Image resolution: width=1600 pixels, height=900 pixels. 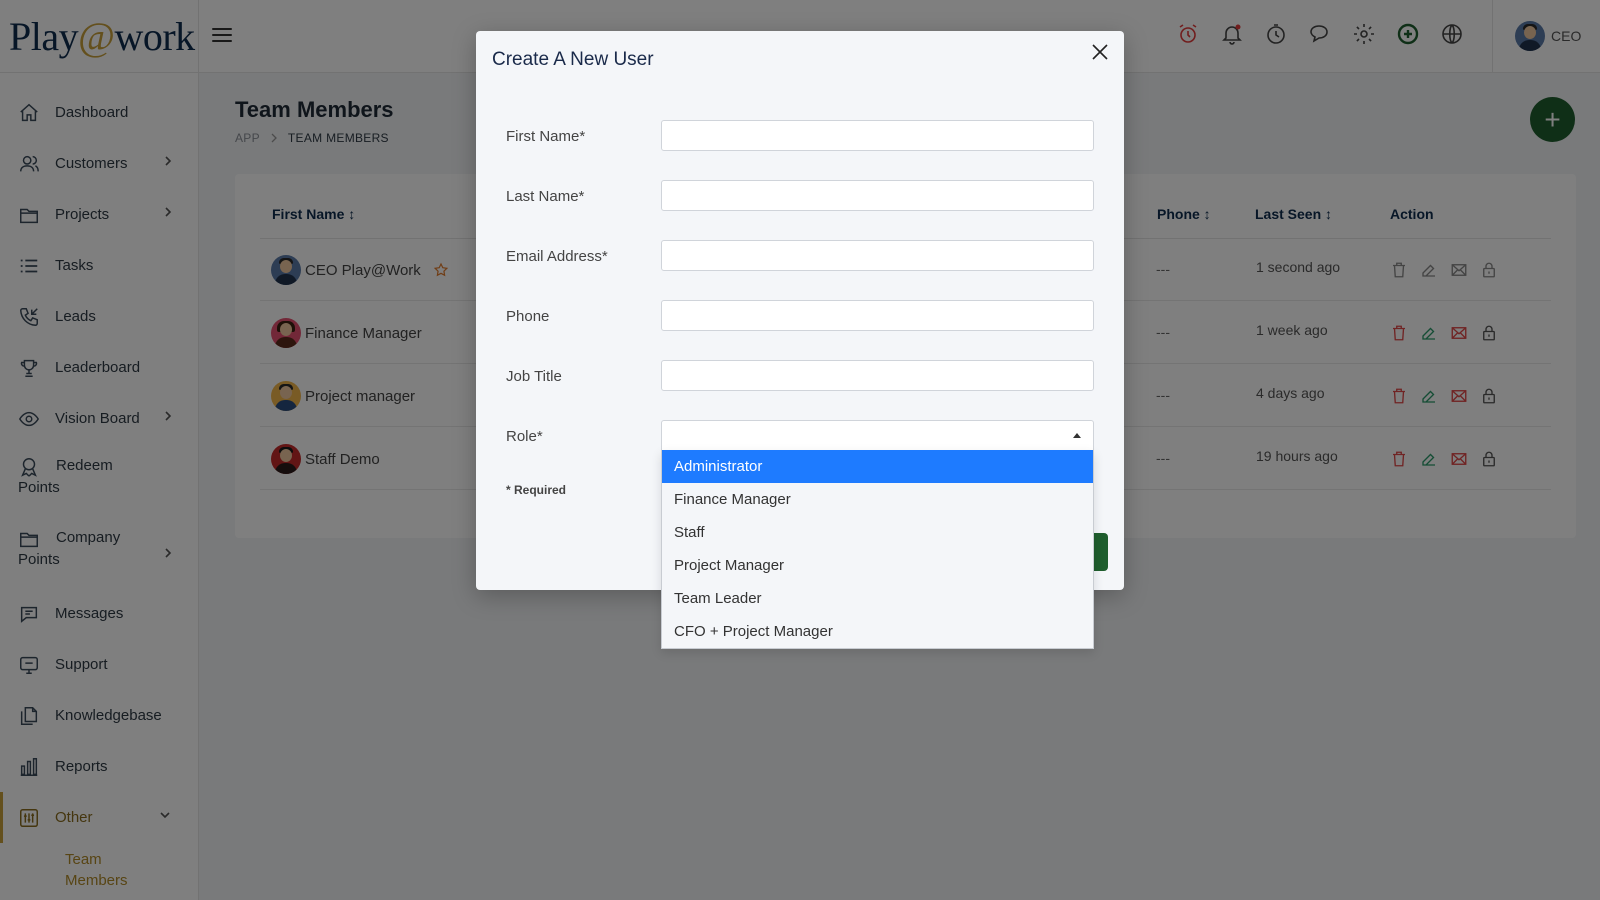 What do you see at coordinates (1077, 435) in the screenshot?
I see `caret-up-icon` at bounding box center [1077, 435].